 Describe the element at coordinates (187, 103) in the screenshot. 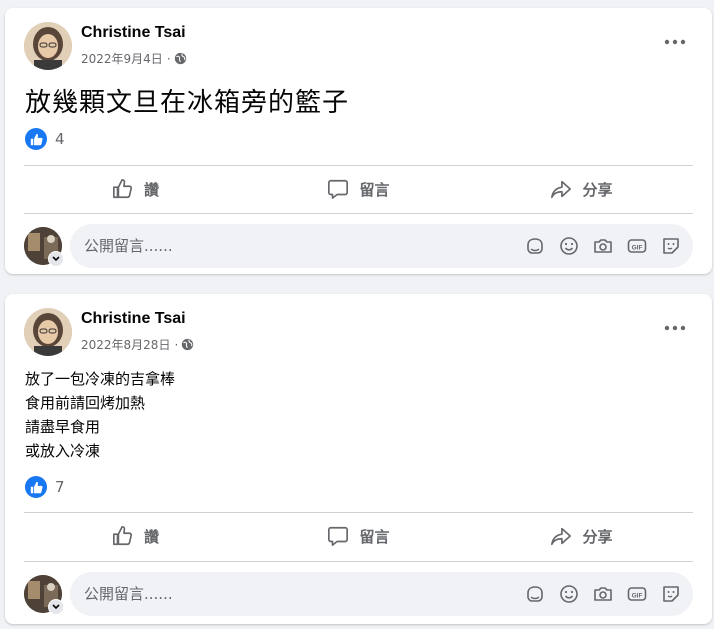

I see `post-text-line: 放幾顆文旦在冰箱旁的籃子` at that location.